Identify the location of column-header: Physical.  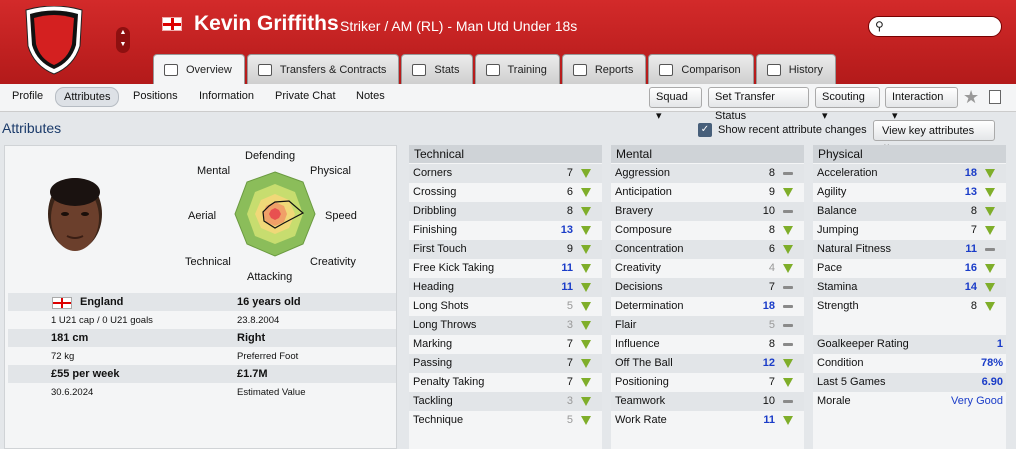
(909, 154).